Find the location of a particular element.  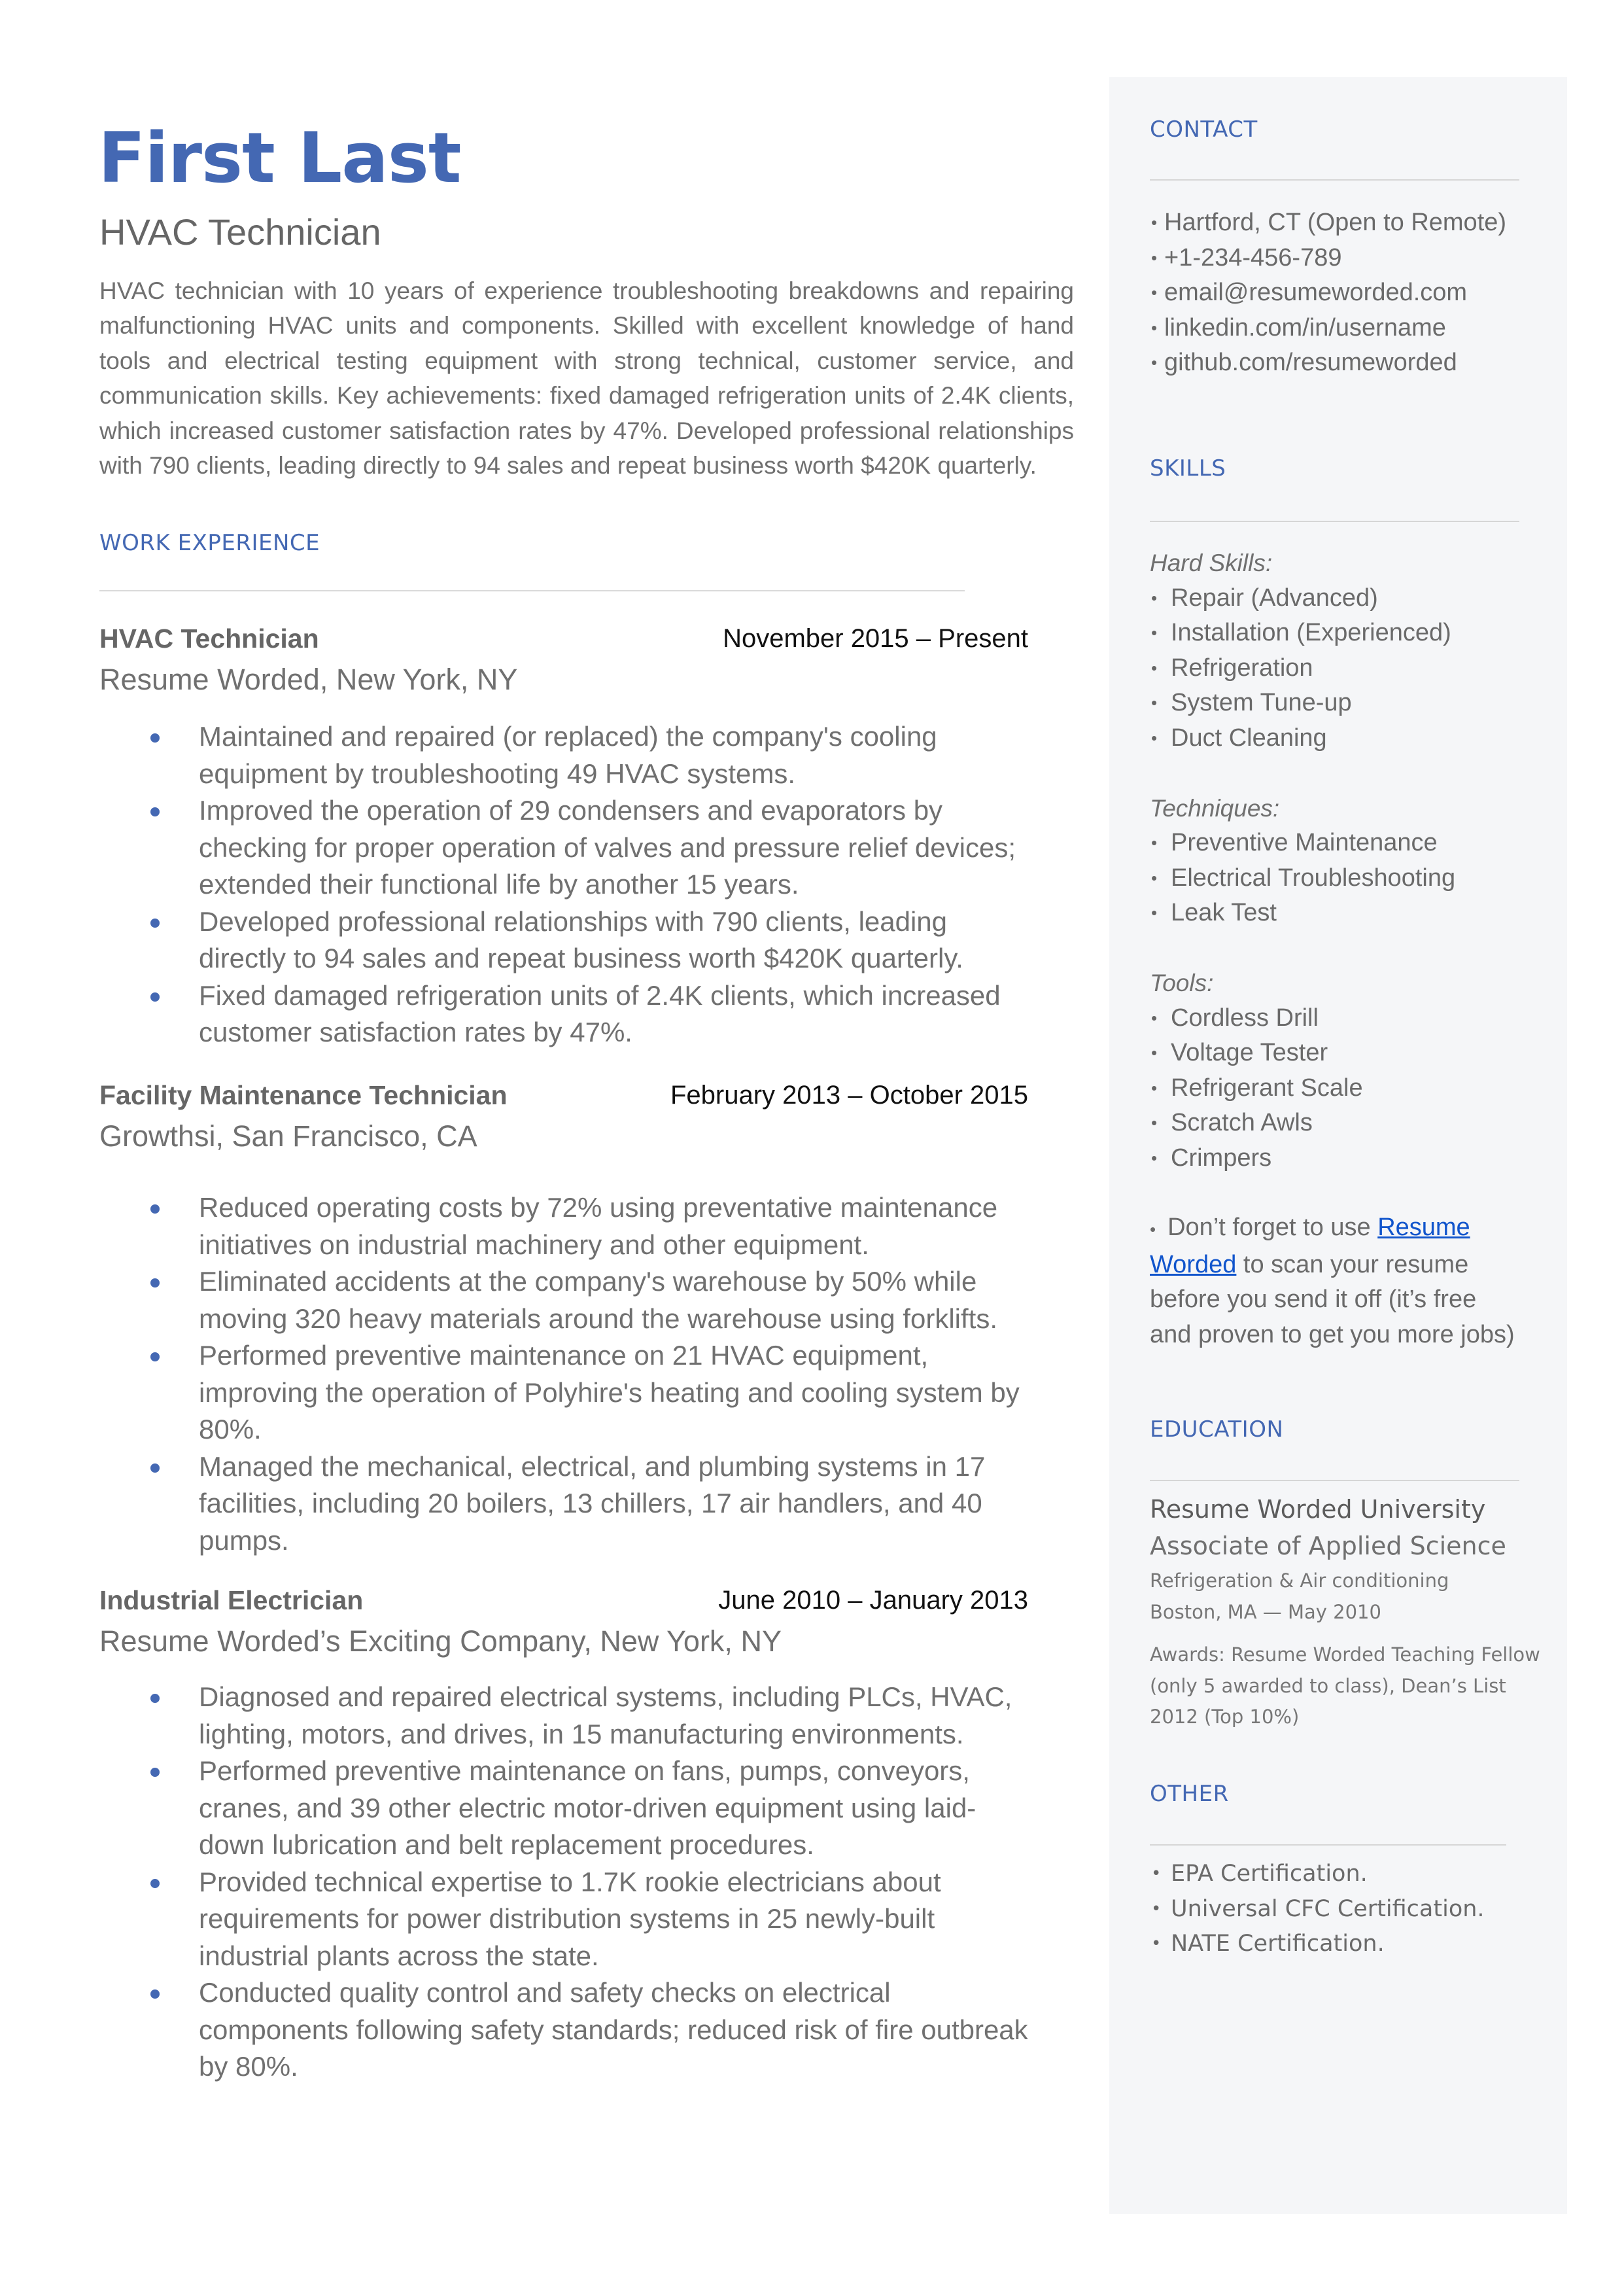

certification-item: • Universal CFC Certification. is located at coordinates (1317, 1909).